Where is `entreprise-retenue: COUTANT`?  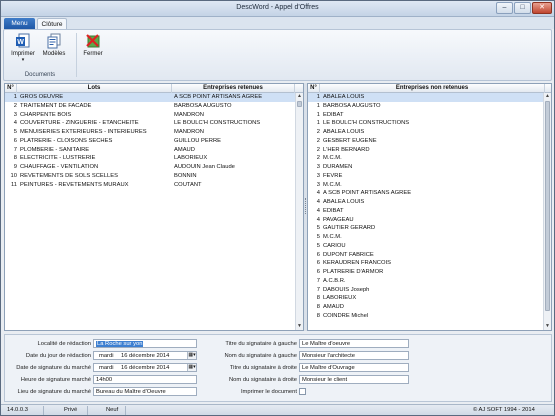 entreprise-retenue: COUTANT is located at coordinates (188, 184).